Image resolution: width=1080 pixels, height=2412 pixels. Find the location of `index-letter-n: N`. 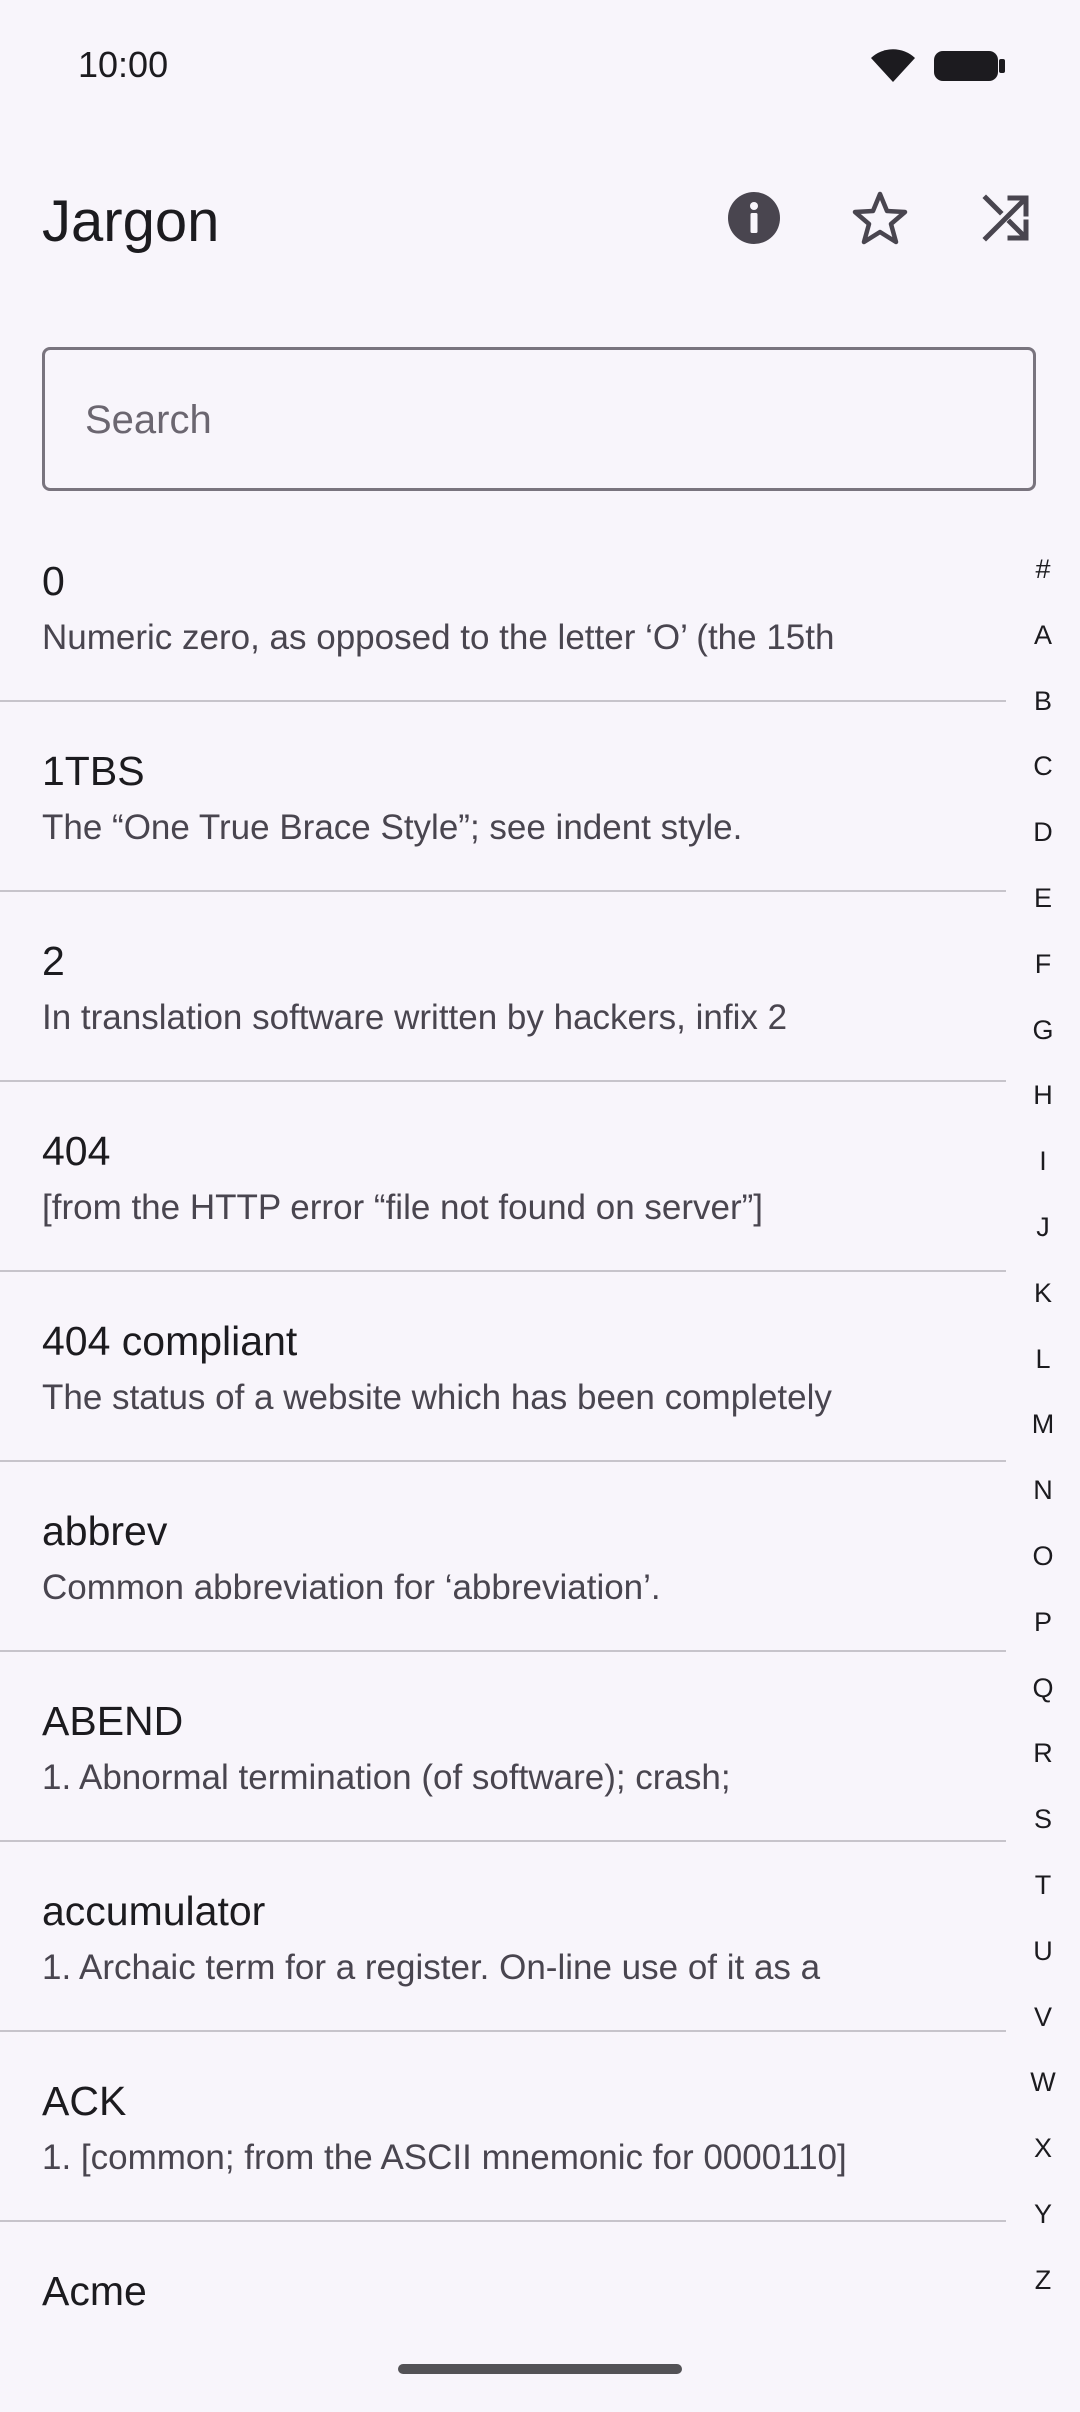

index-letter-n: N is located at coordinates (1043, 1501).